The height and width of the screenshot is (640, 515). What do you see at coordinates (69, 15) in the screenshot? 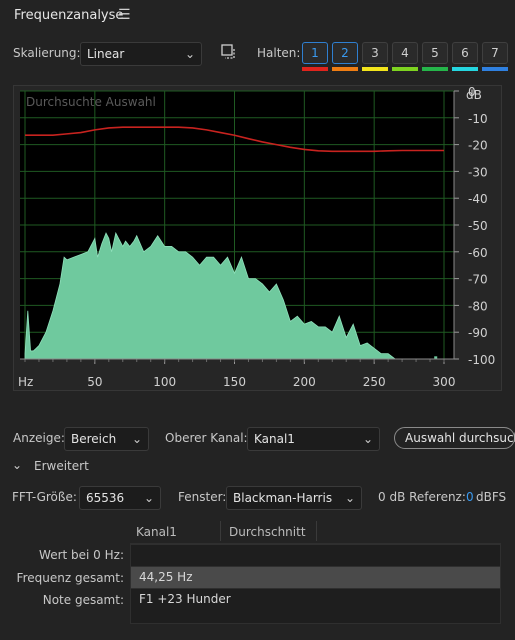
I see `panel-title: Frequenzanalyse` at bounding box center [69, 15].